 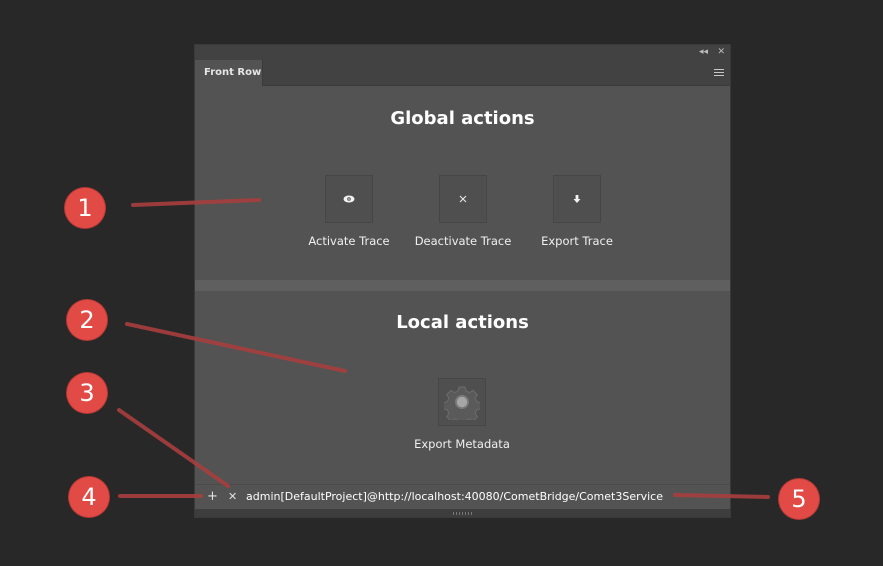 I want to click on callout-4: 4, so click(x=89, y=497).